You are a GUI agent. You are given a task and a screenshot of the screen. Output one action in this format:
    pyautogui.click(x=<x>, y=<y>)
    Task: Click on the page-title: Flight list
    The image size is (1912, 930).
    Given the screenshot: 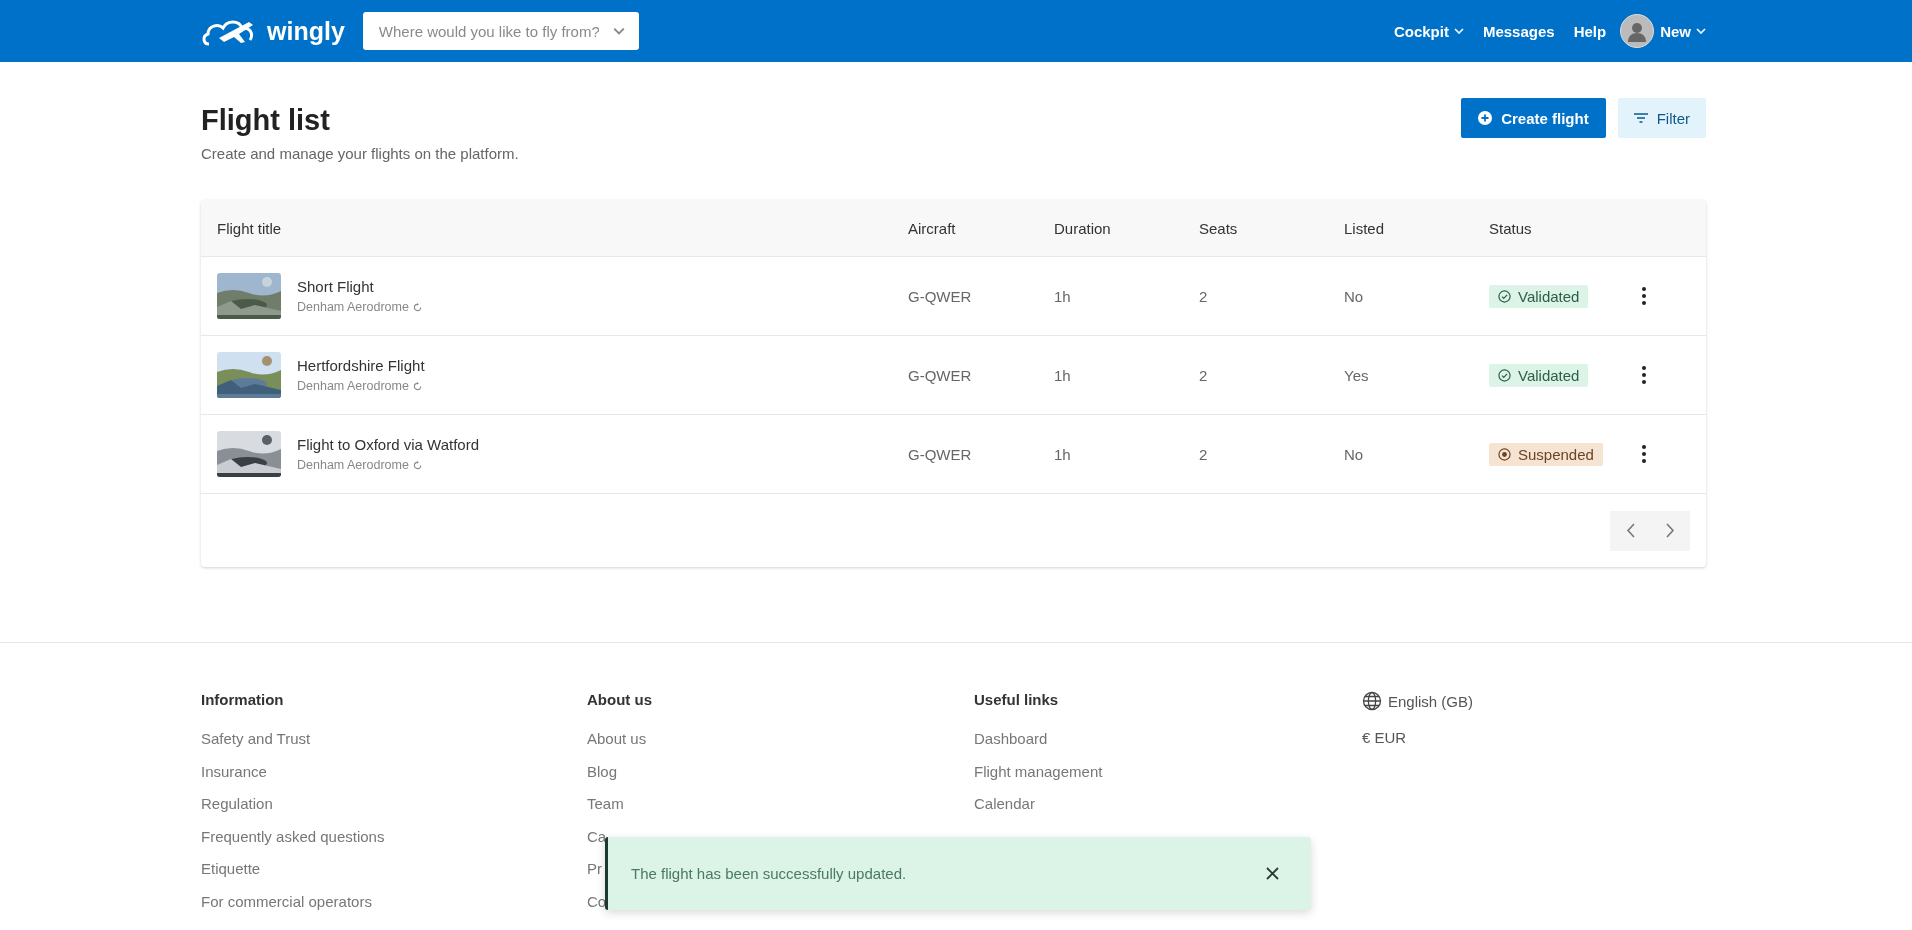 What is the action you would take?
    pyautogui.click(x=266, y=120)
    